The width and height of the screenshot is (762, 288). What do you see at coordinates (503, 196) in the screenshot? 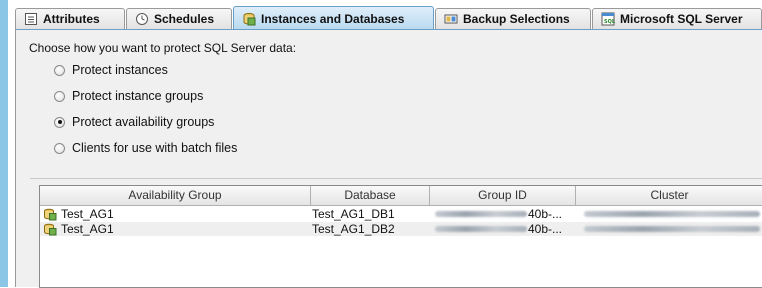
I see `column-header-group-id: Group ID` at bounding box center [503, 196].